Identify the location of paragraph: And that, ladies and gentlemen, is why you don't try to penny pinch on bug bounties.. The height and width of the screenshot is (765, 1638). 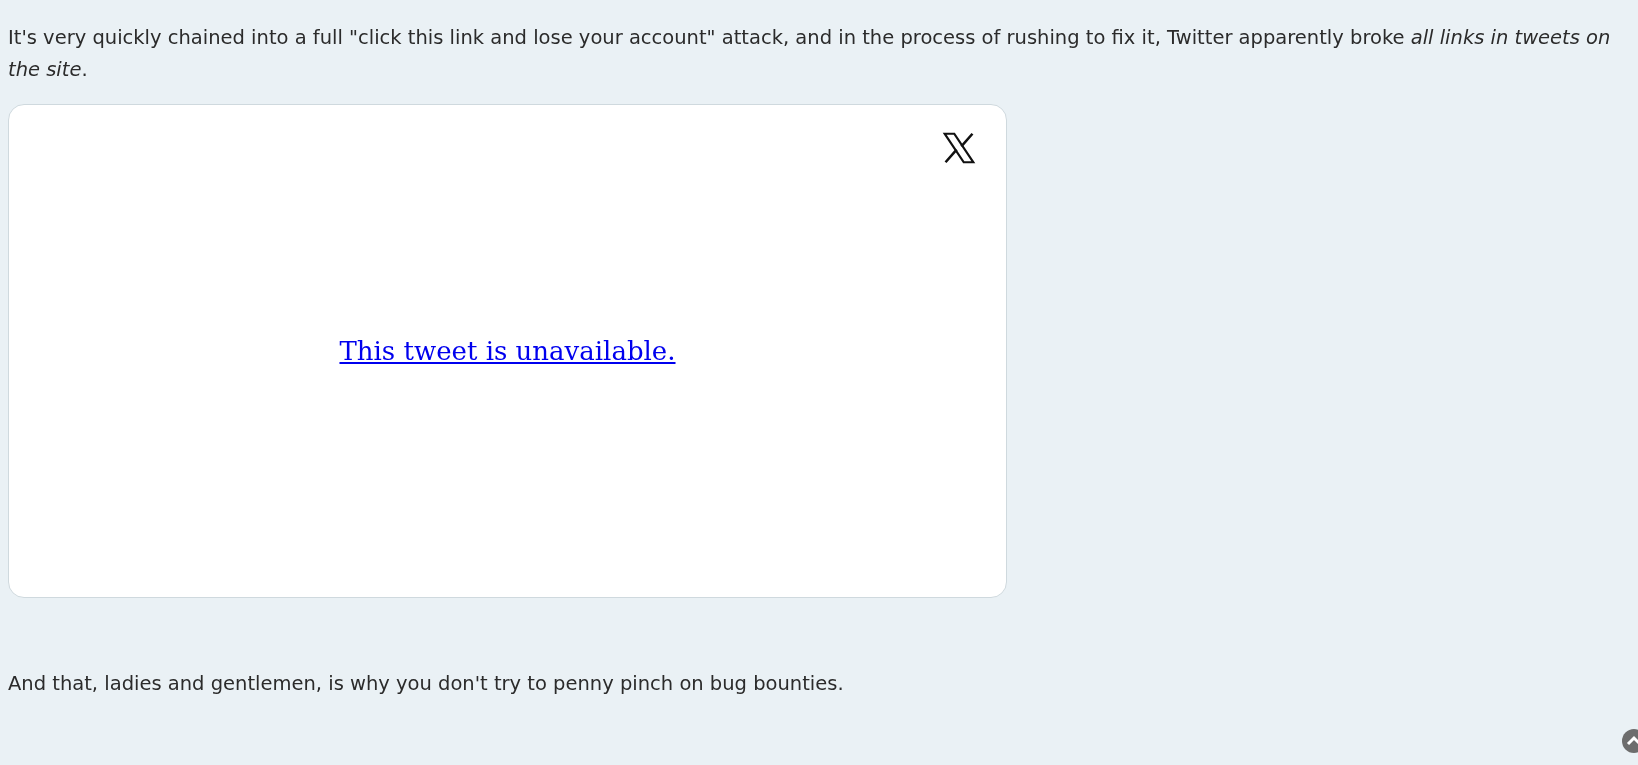
(426, 684).